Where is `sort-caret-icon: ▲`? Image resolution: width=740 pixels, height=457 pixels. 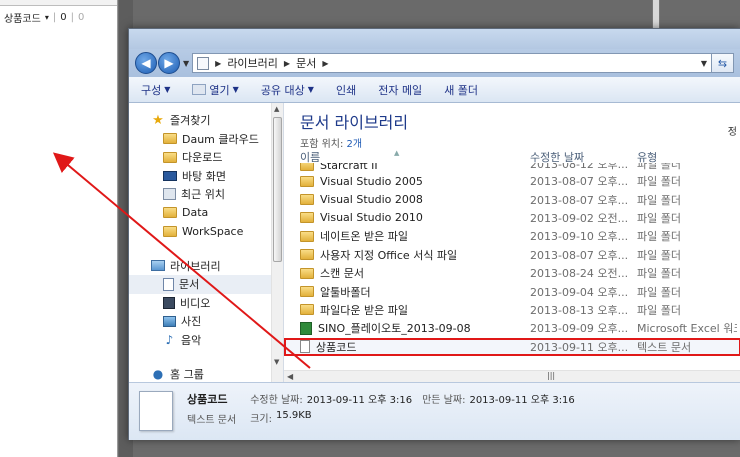
sort-caret-icon: ▲ is located at coordinates (397, 153).